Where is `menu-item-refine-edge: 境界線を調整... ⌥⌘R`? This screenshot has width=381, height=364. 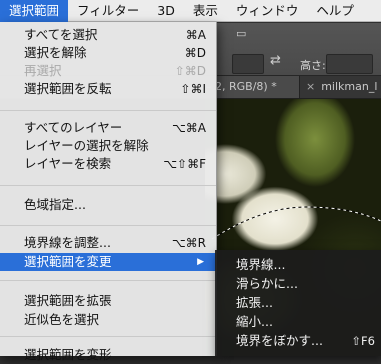
menu-item-refine-edge: 境界線を調整... ⌥⌘R is located at coordinates (108, 243).